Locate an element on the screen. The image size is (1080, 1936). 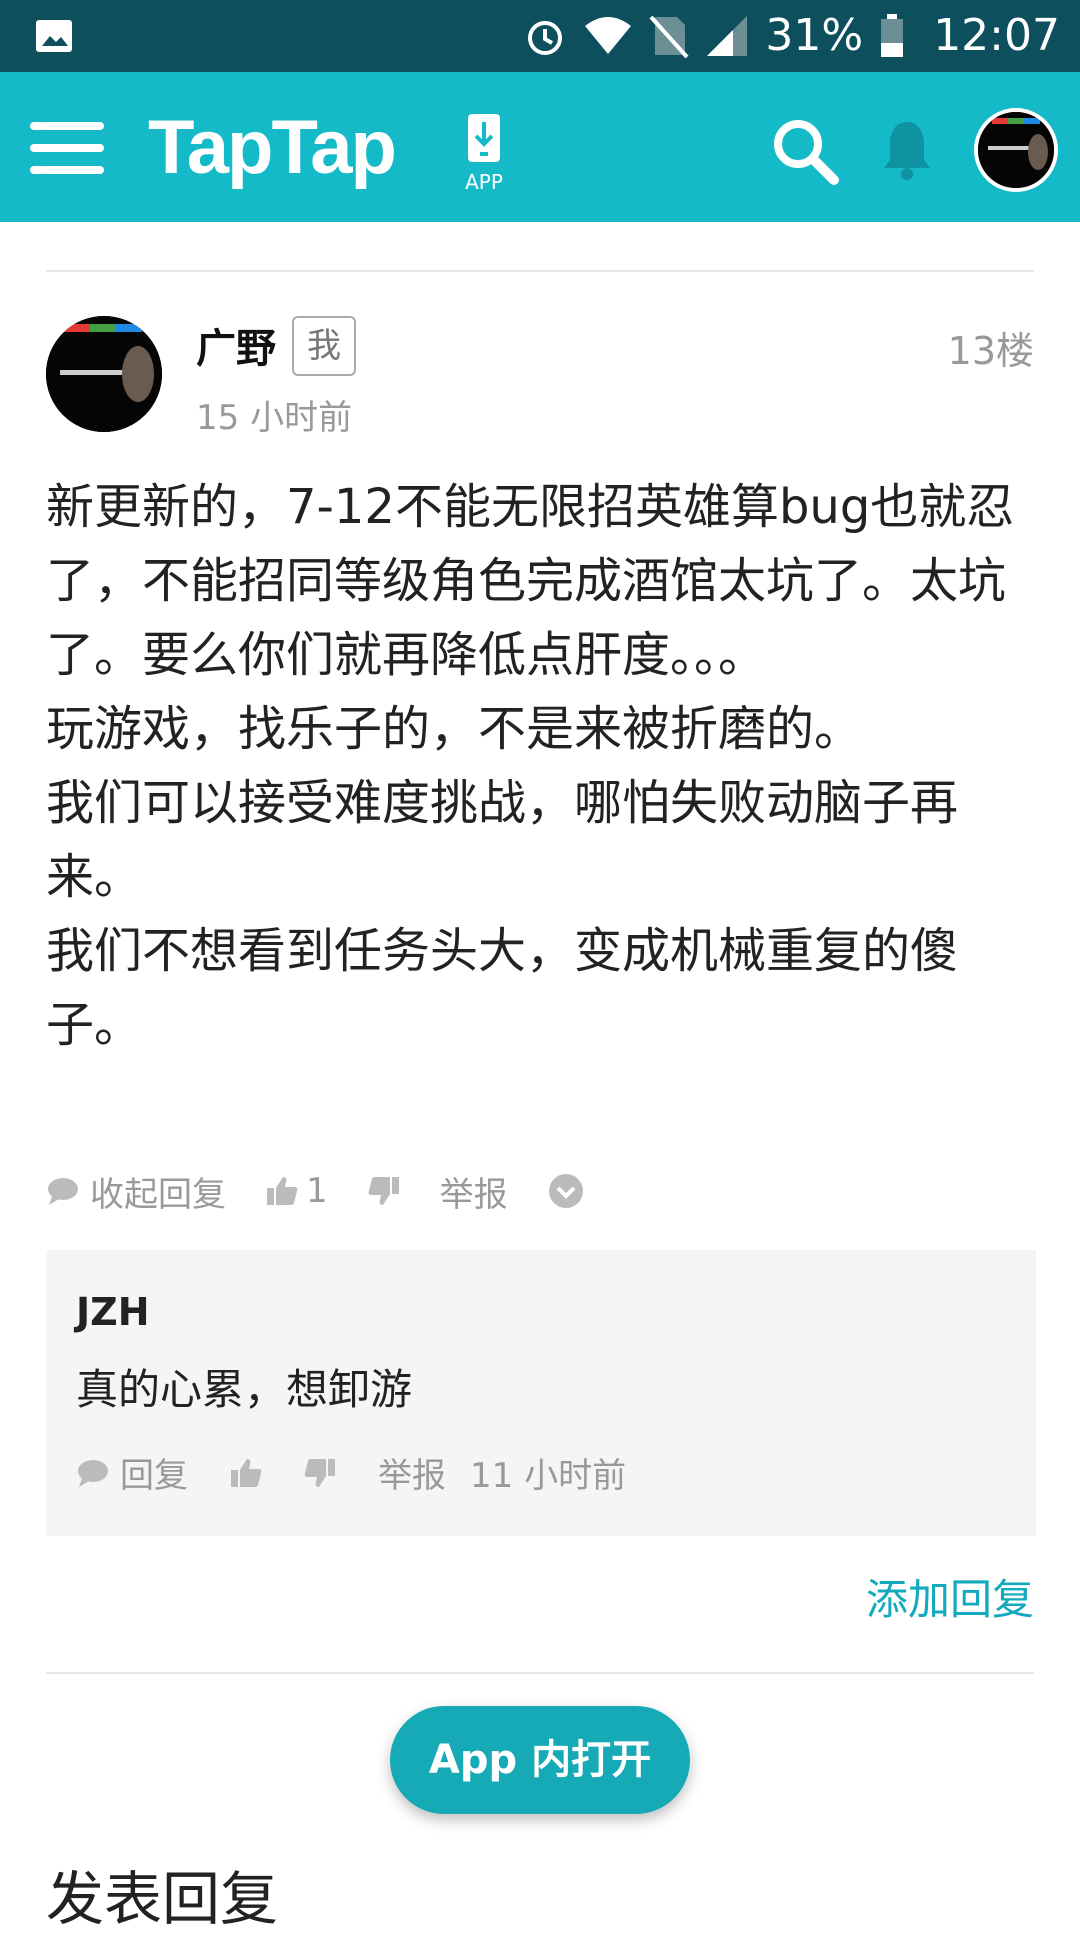
clock: 12:07 is located at coordinates (996, 35).